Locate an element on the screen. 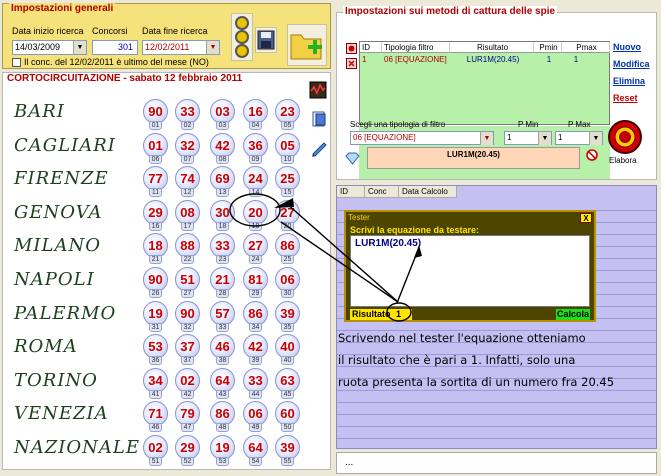 The height and width of the screenshot is (476, 661). number-ball: 57 33 is located at coordinates (222, 316).